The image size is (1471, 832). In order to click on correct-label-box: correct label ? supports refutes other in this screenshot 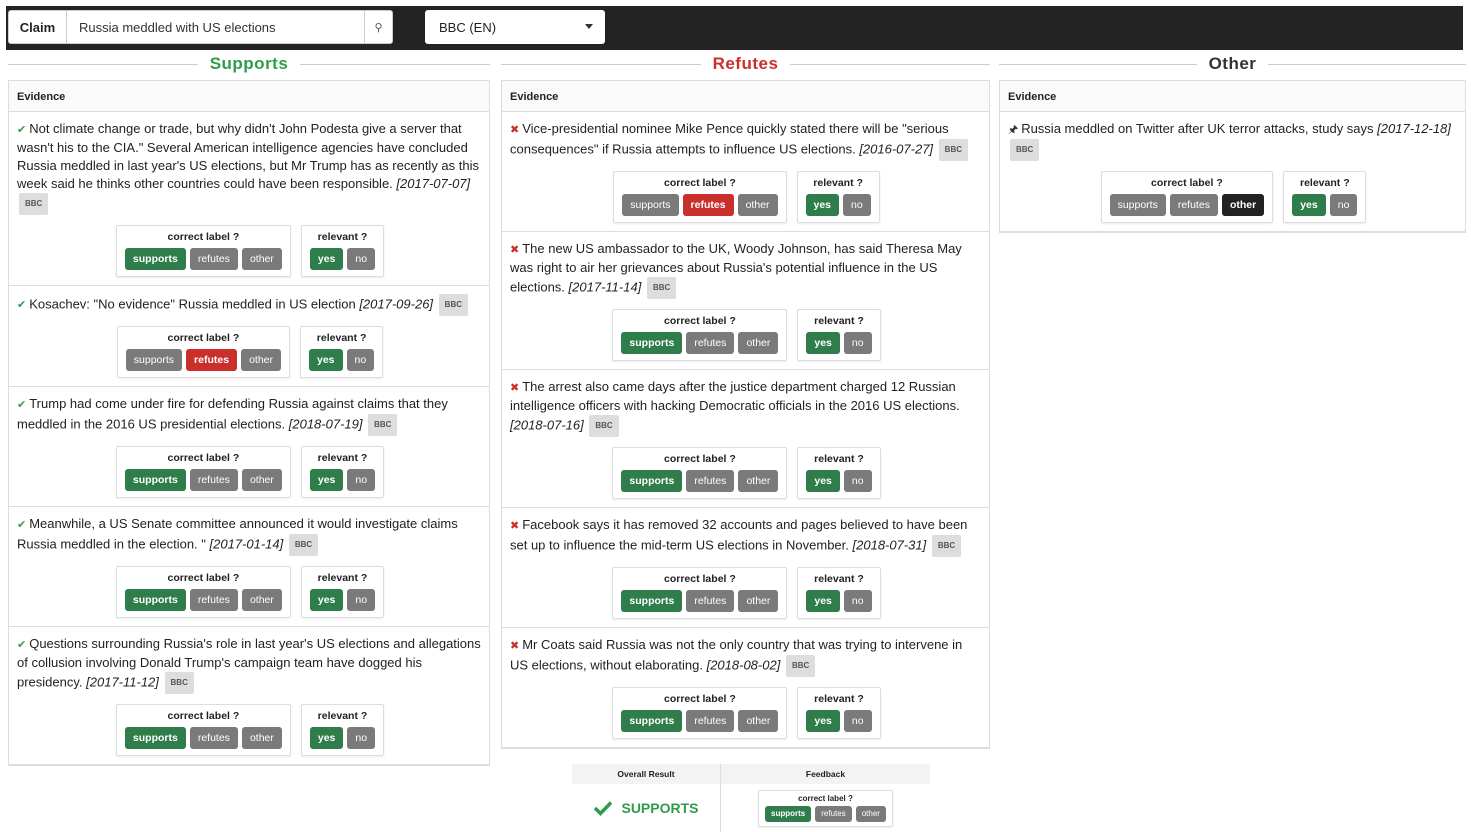, I will do `click(1187, 197)`.